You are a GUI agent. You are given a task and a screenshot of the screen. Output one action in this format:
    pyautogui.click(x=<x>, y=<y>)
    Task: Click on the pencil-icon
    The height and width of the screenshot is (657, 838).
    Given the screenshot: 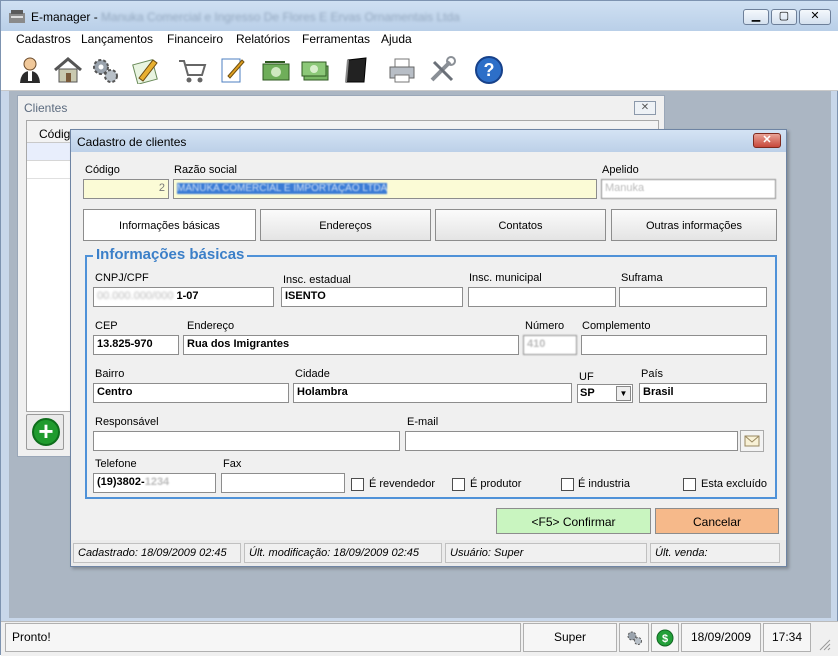 What is the action you would take?
    pyautogui.click(x=146, y=70)
    